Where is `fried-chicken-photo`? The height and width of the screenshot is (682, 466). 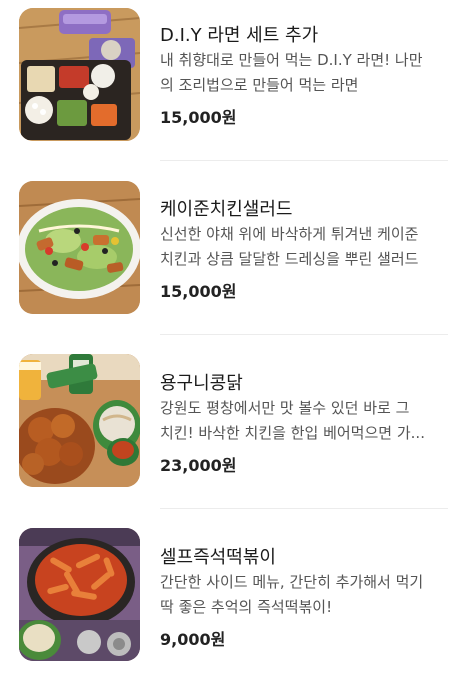 fried-chicken-photo is located at coordinates (79, 420).